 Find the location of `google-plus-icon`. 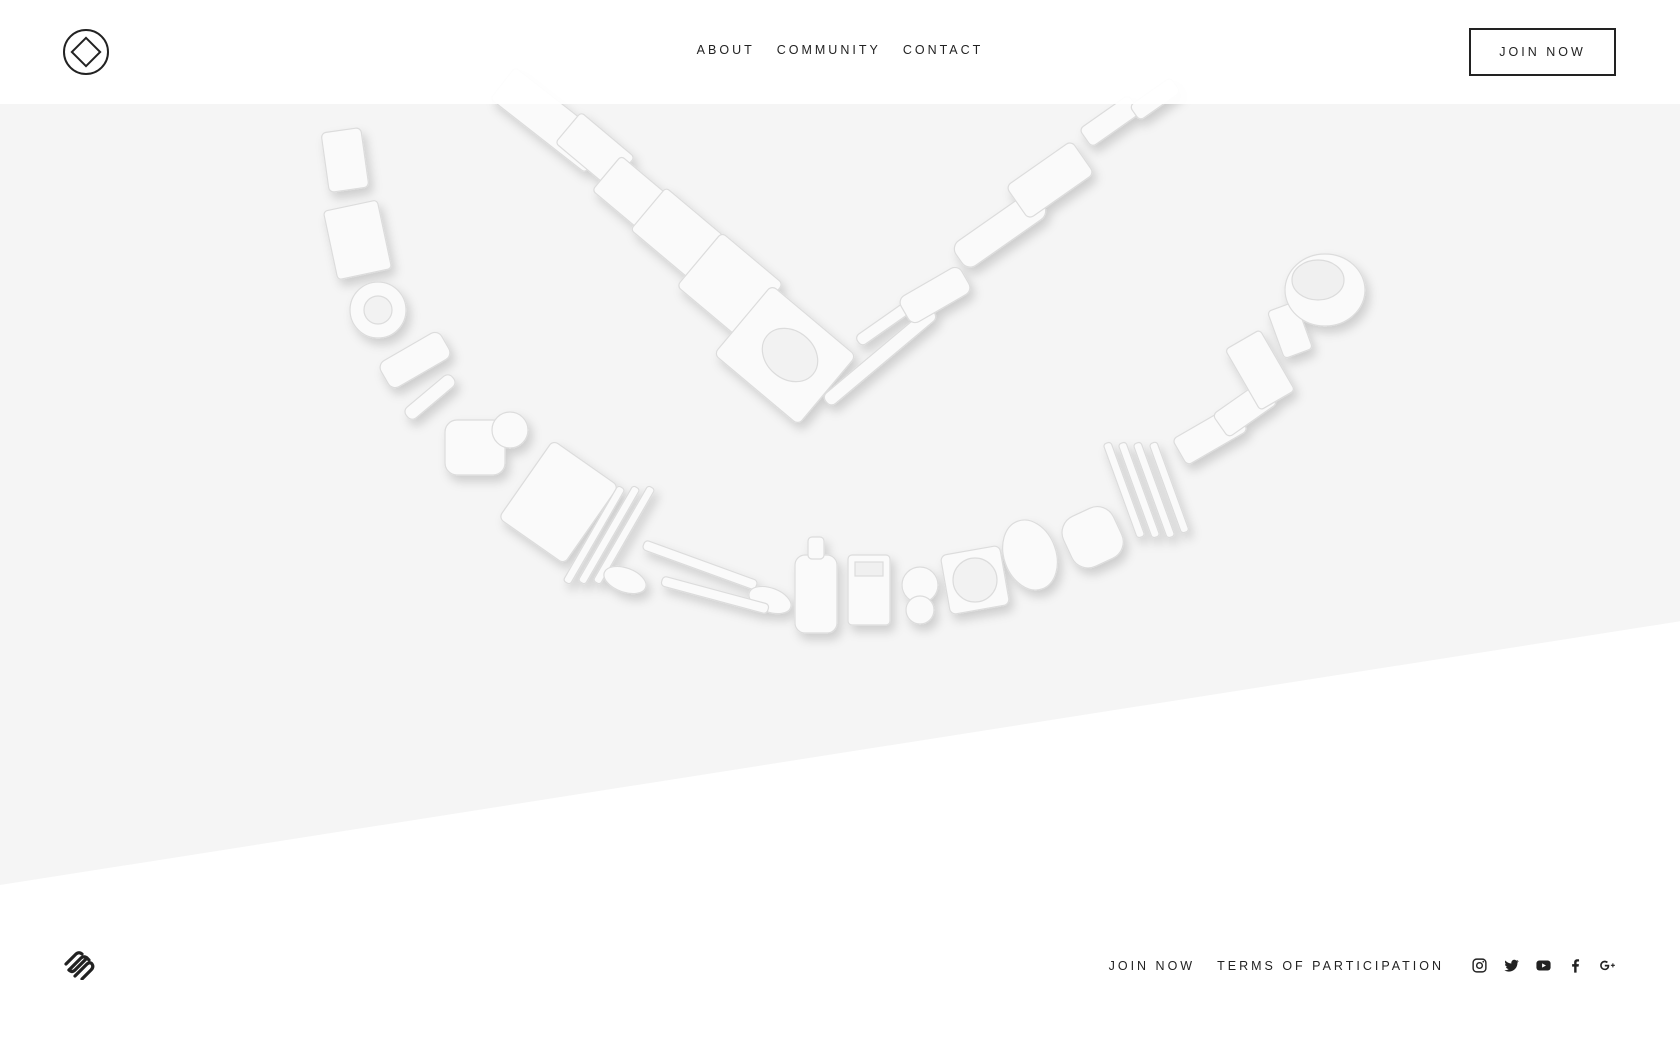

google-plus-icon is located at coordinates (1607, 965).